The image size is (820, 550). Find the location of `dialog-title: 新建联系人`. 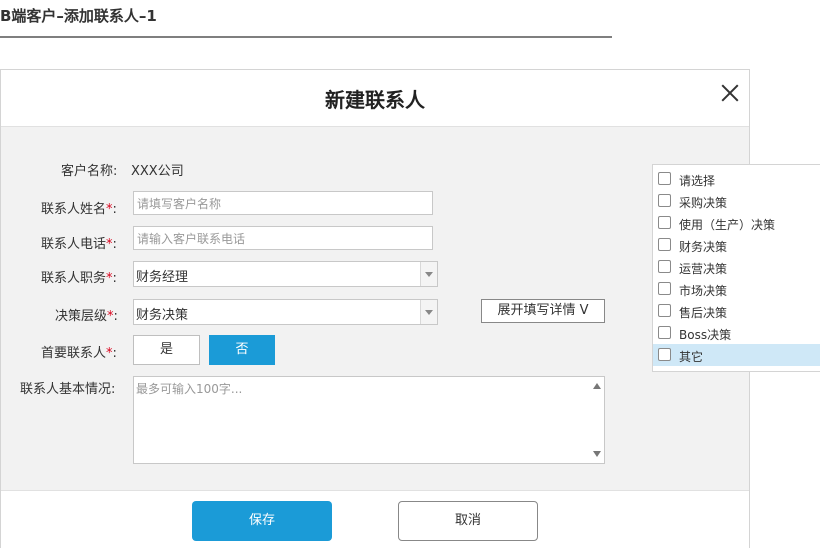

dialog-title: 新建联系人 is located at coordinates (375, 100).